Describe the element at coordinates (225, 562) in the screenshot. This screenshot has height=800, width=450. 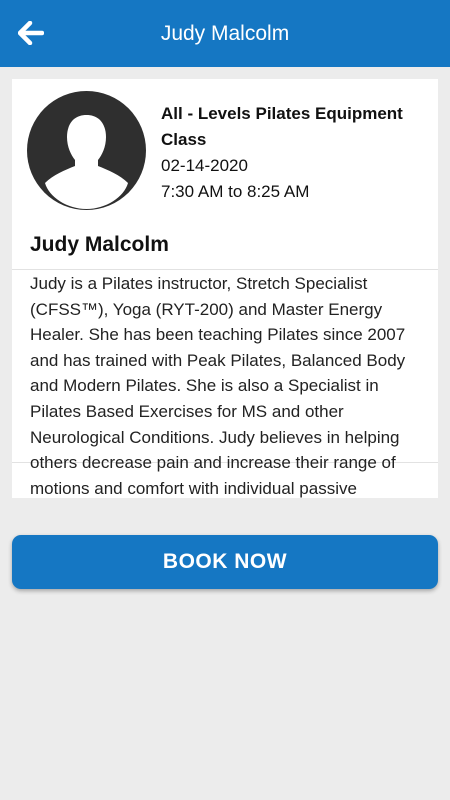
I see `book-now-button: BOOK NOW` at that location.